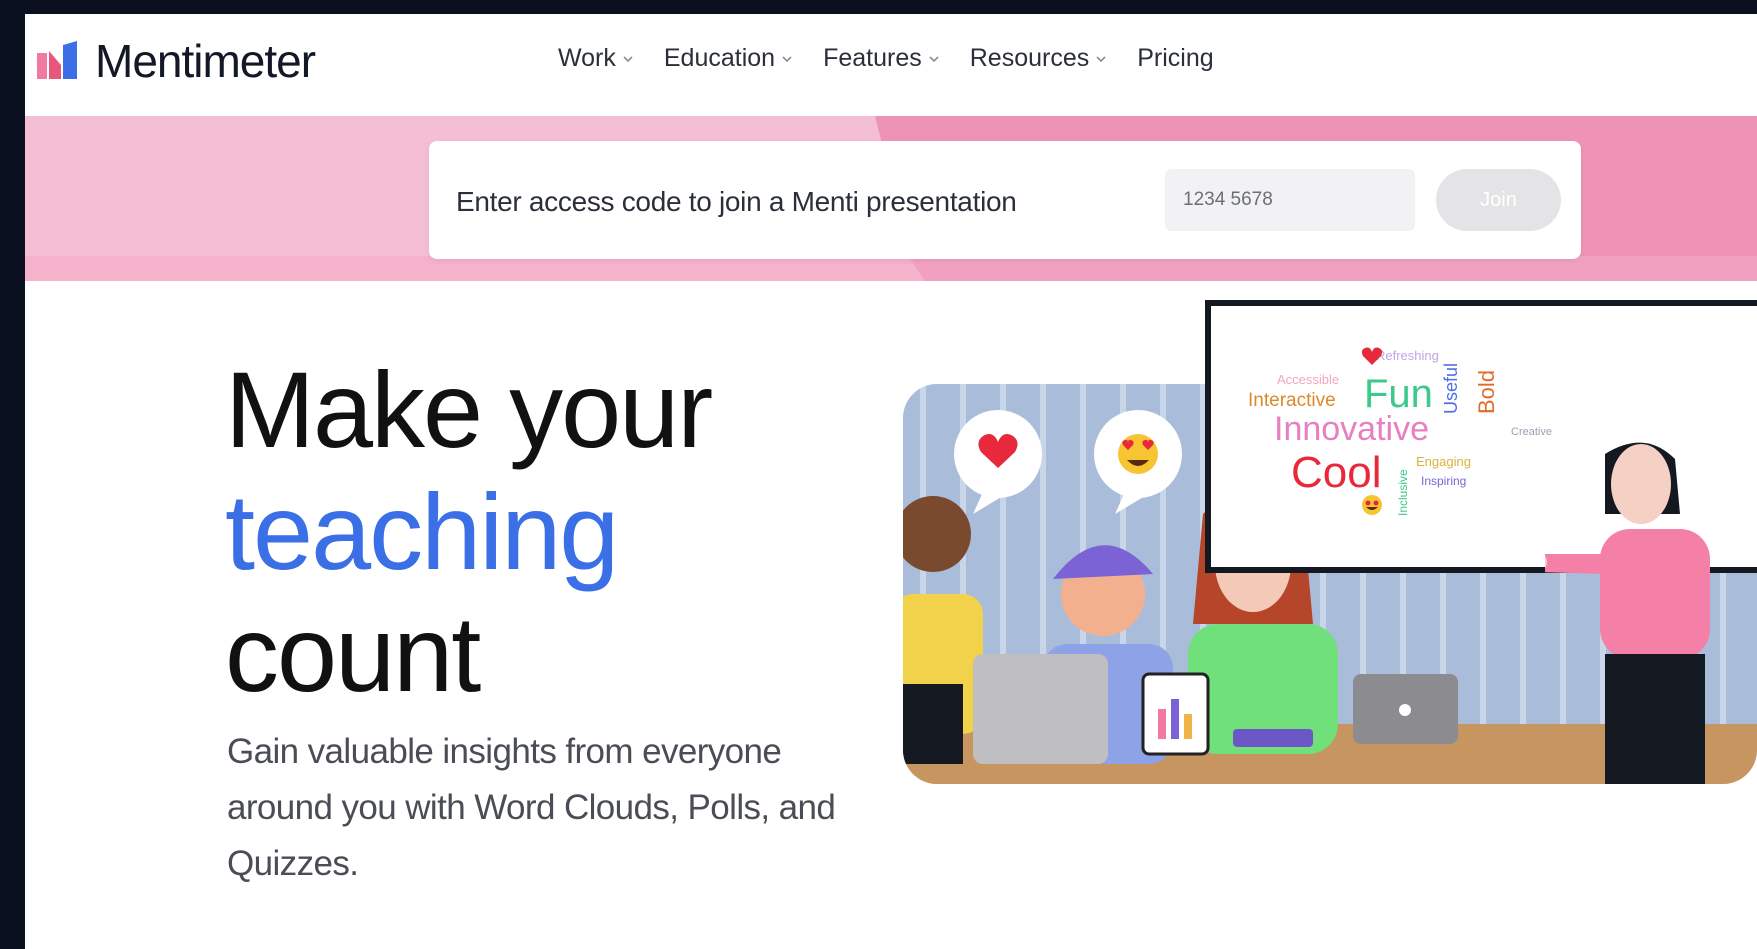 The height and width of the screenshot is (949, 1757). I want to click on word-cloud-word: Interactive, so click(1292, 400).